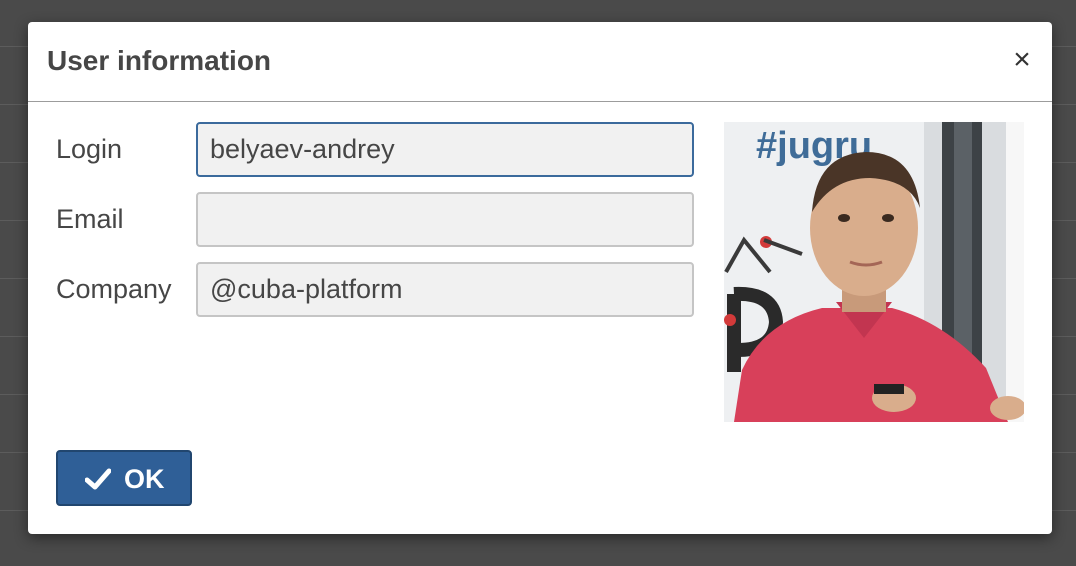  Describe the element at coordinates (445, 219) in the screenshot. I see `email-field` at that location.